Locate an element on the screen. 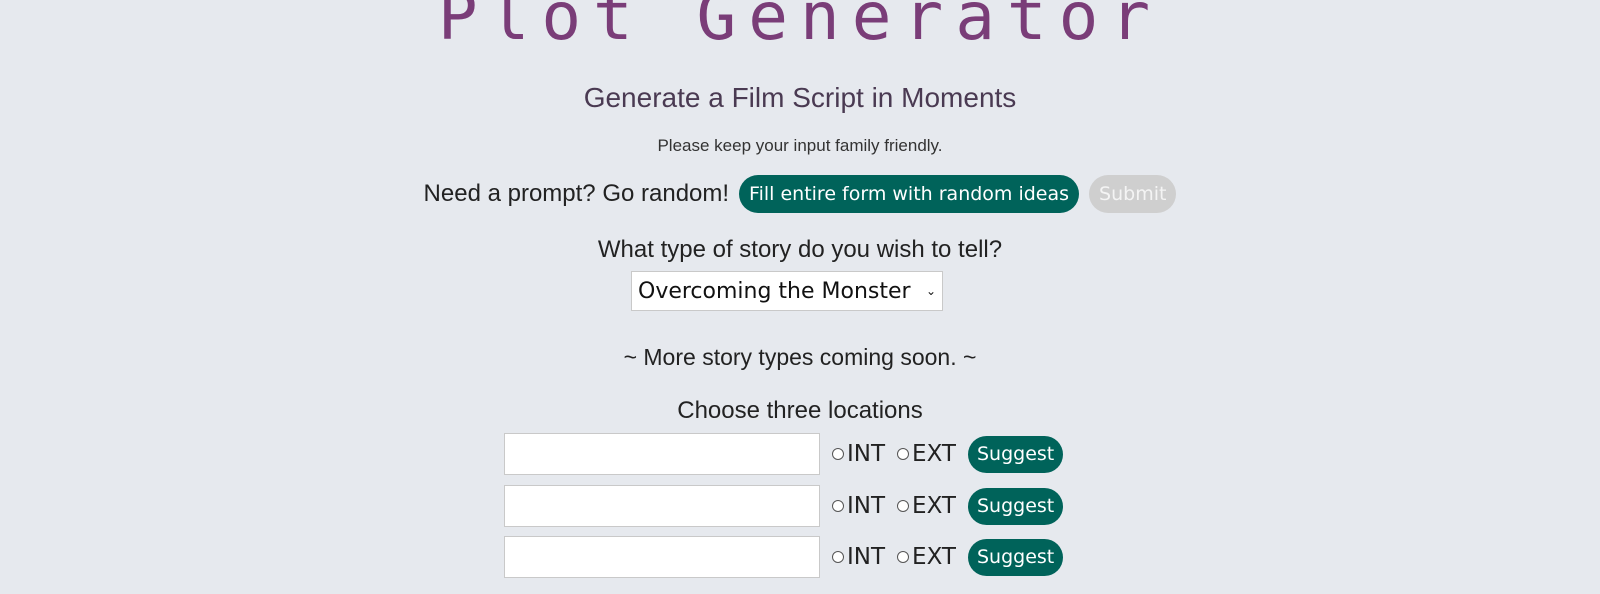 The width and height of the screenshot is (1600, 594). page-title: Plot Generator is located at coordinates (800, 27).